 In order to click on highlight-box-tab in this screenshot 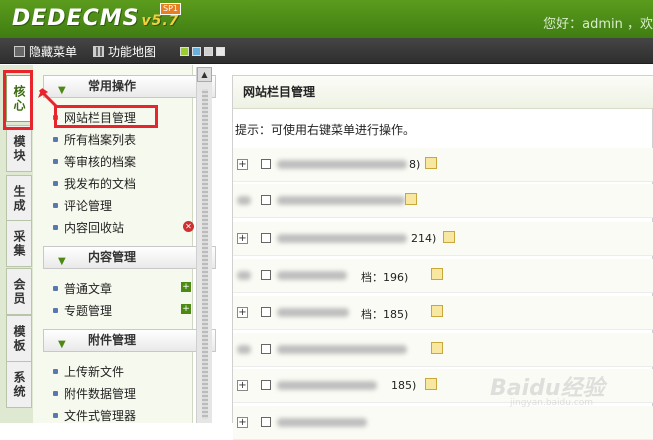, I will do `click(18, 100)`.